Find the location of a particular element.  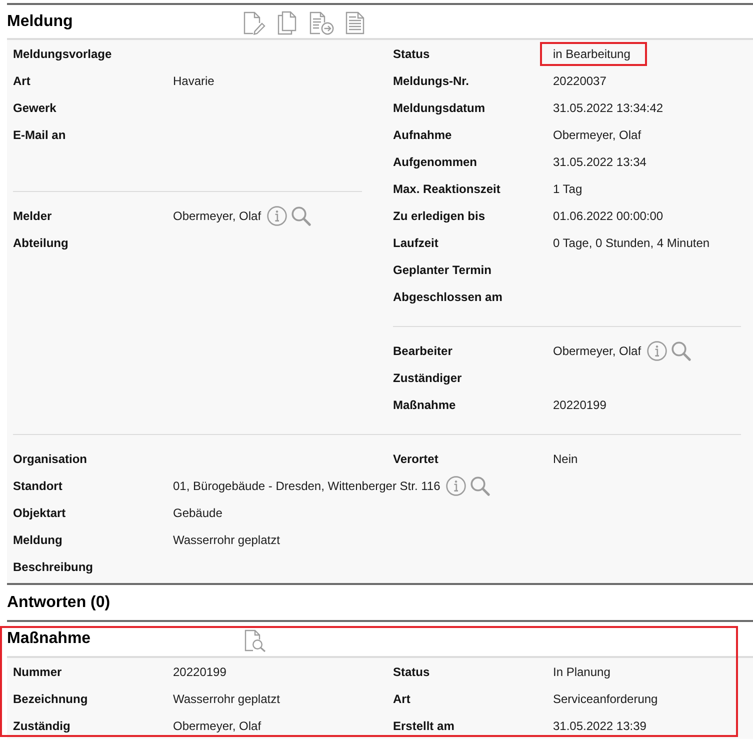

field-value: In Planung is located at coordinates (581, 672).